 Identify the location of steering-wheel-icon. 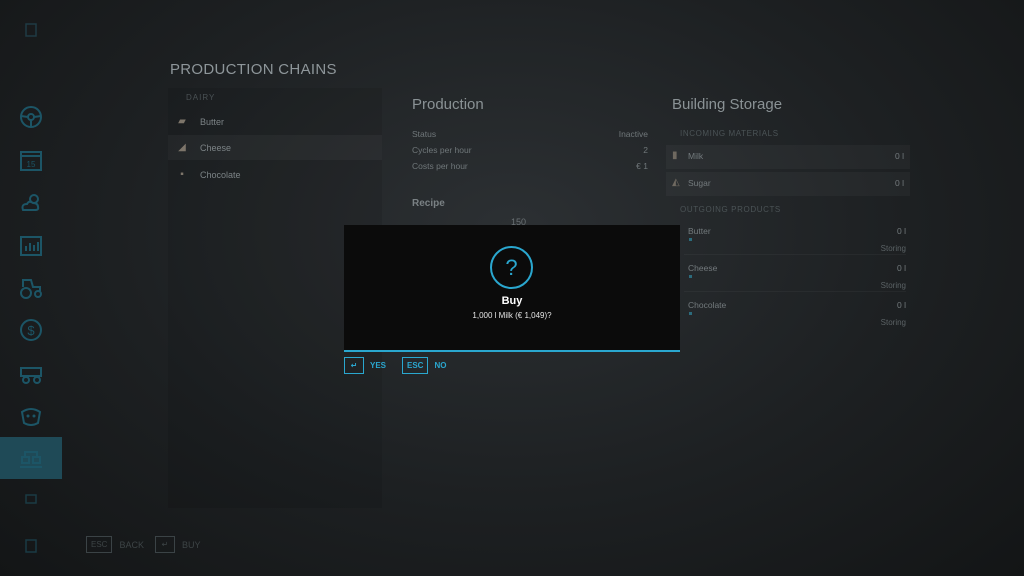
(31, 117).